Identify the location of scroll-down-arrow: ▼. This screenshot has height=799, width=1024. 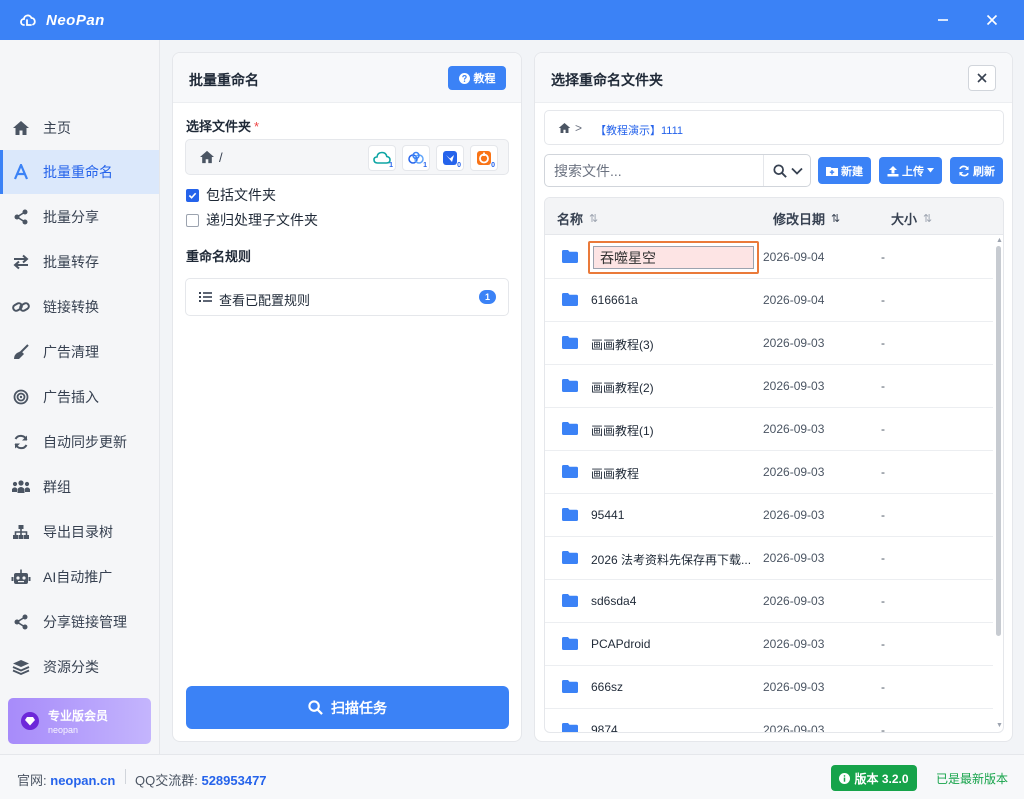
(999, 725).